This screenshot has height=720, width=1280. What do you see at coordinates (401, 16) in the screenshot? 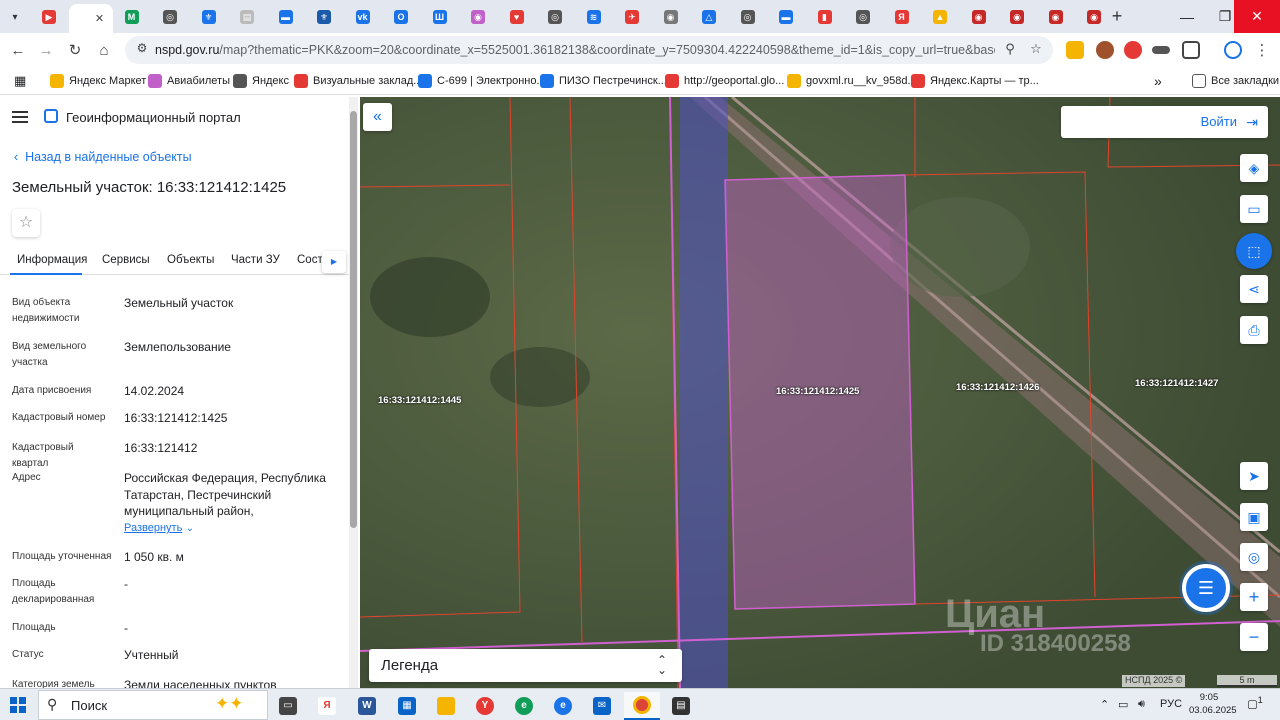
I see `browser-tab: O` at bounding box center [401, 16].